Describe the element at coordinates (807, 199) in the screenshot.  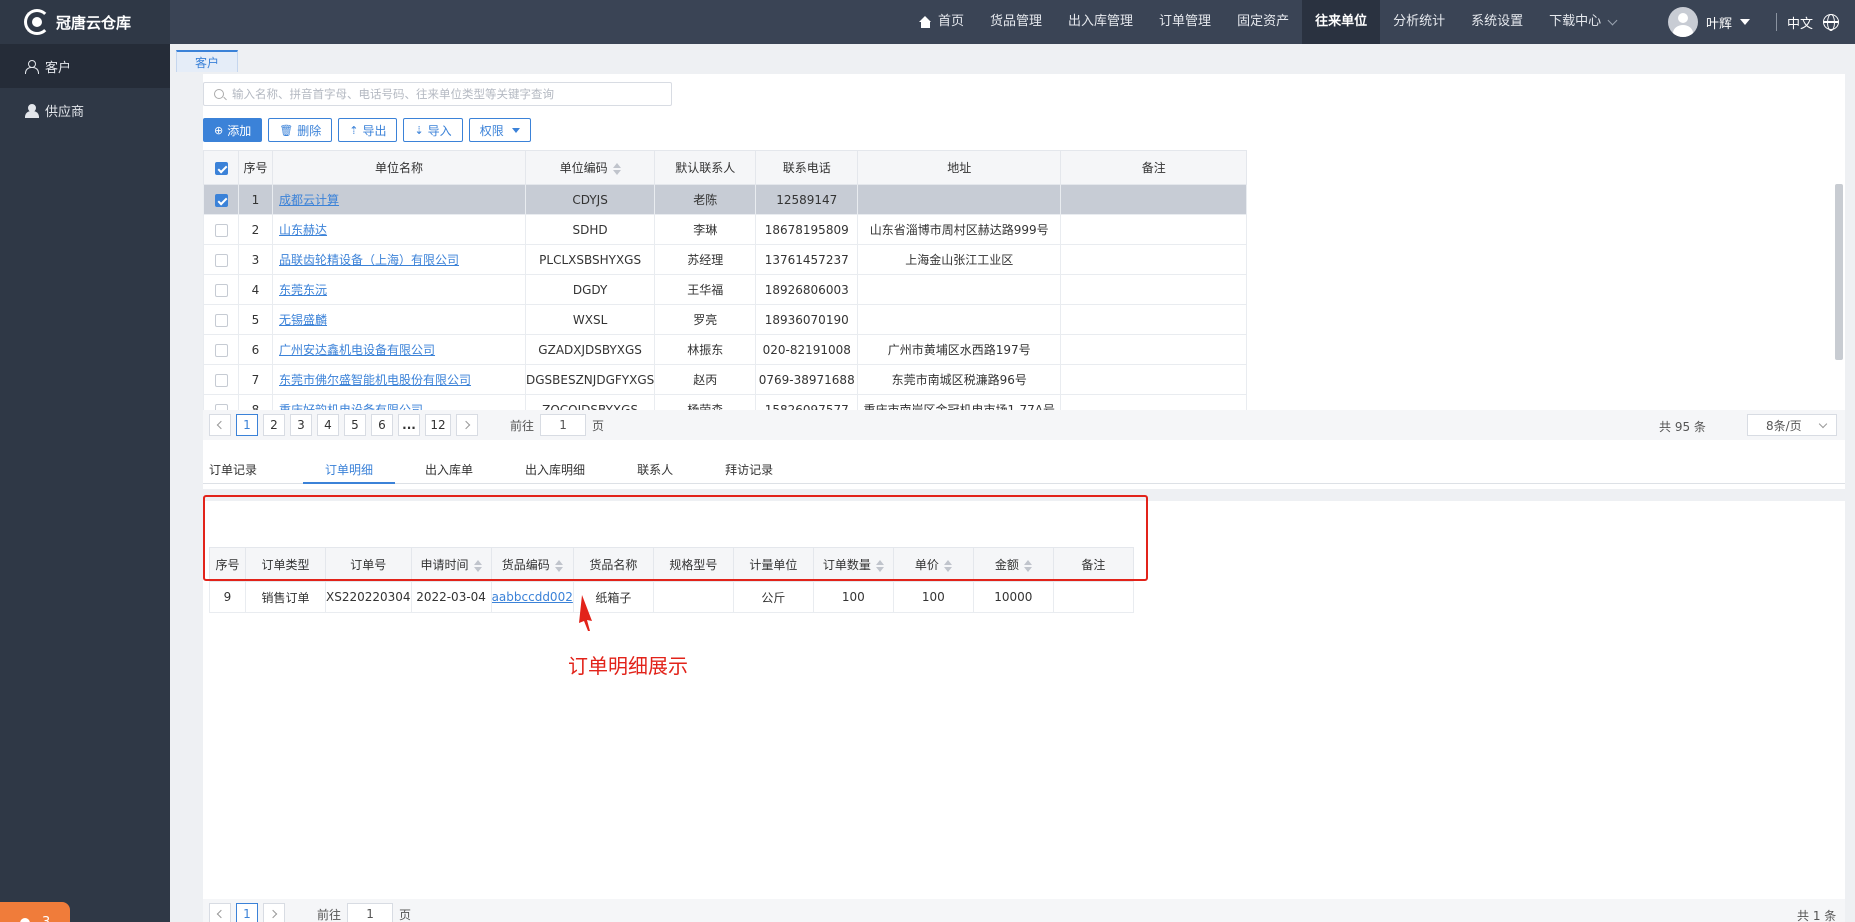
I see `cell-phone: 12589147` at that location.